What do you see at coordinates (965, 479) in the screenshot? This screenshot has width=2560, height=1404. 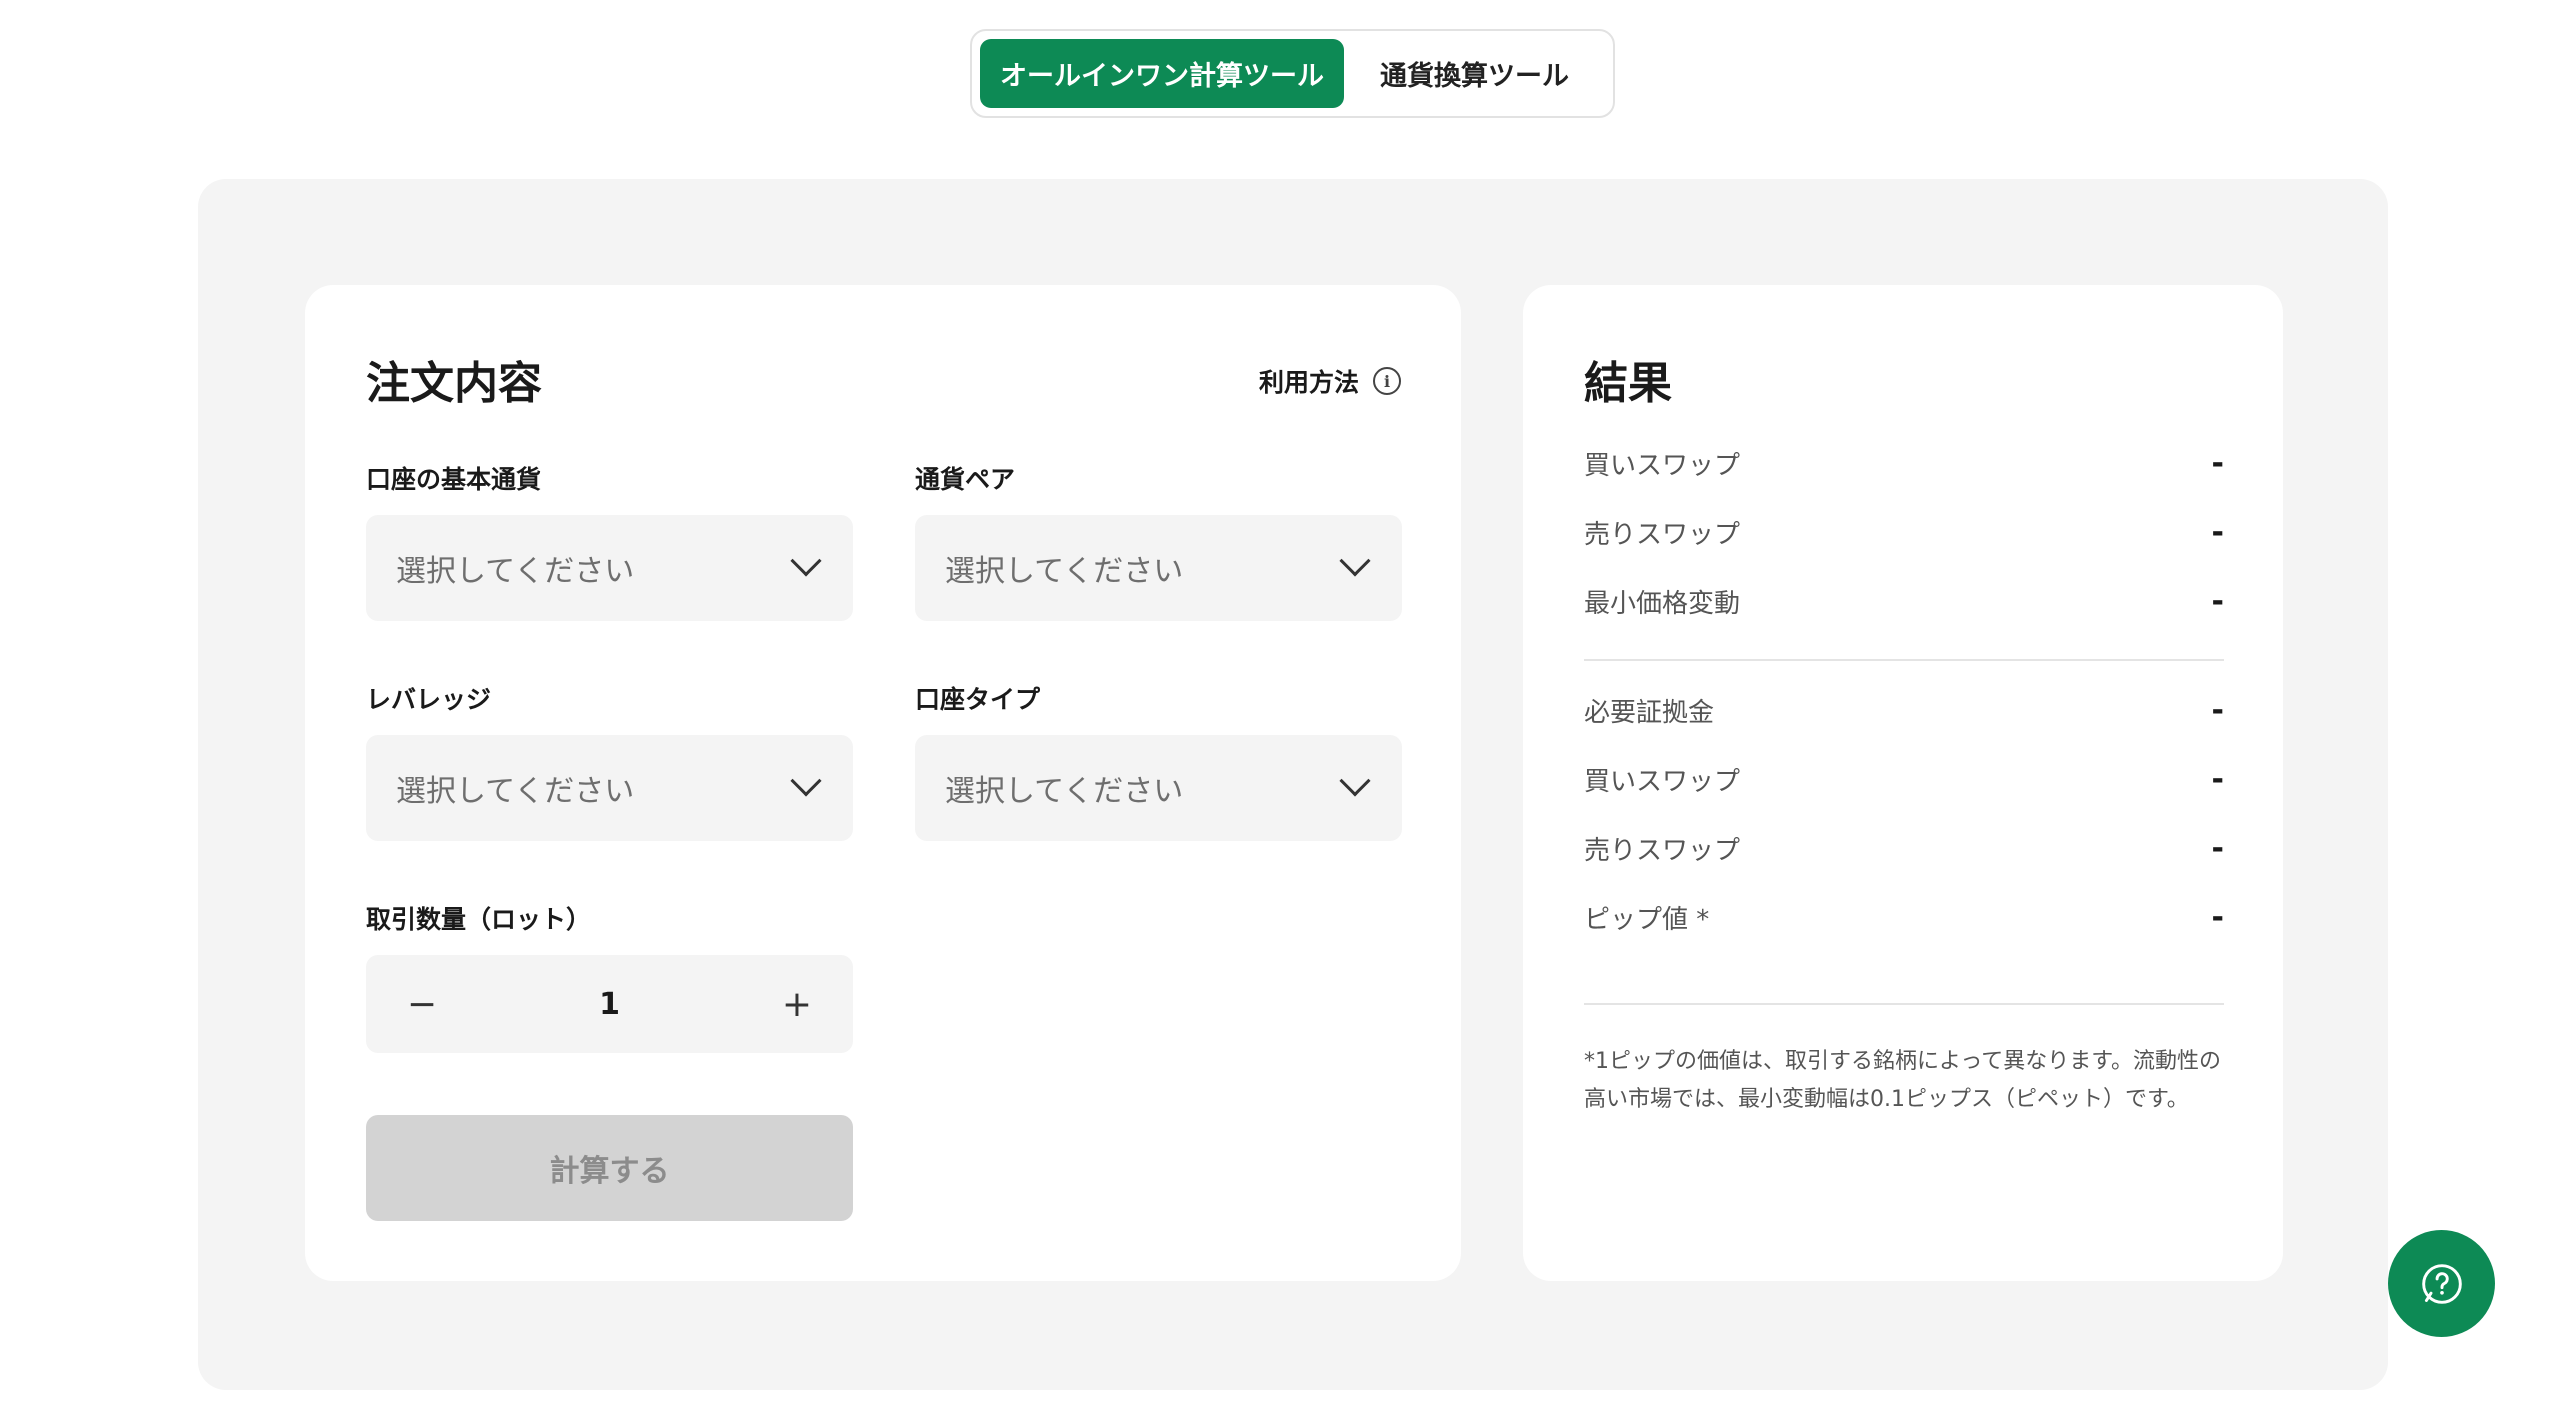 I see `currency-pair-label: 通貨ペア` at bounding box center [965, 479].